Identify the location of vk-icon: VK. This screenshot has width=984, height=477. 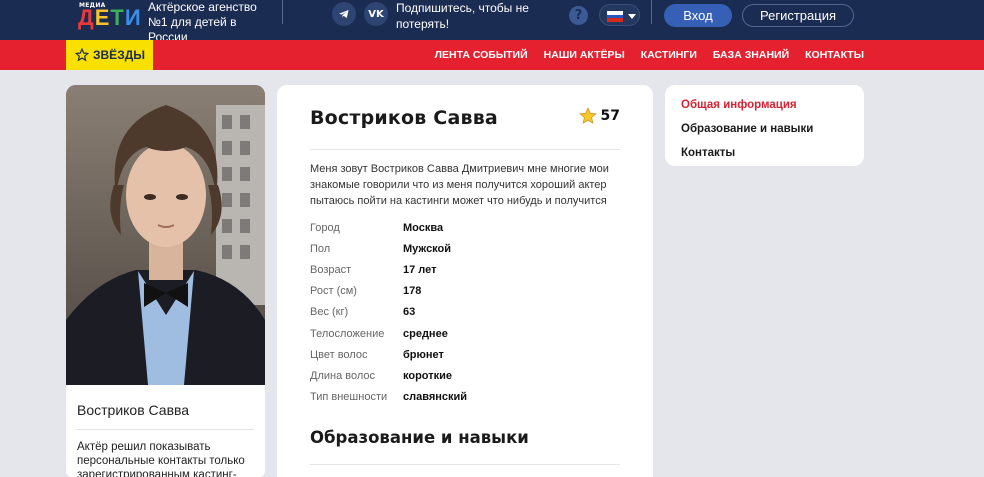
(376, 14).